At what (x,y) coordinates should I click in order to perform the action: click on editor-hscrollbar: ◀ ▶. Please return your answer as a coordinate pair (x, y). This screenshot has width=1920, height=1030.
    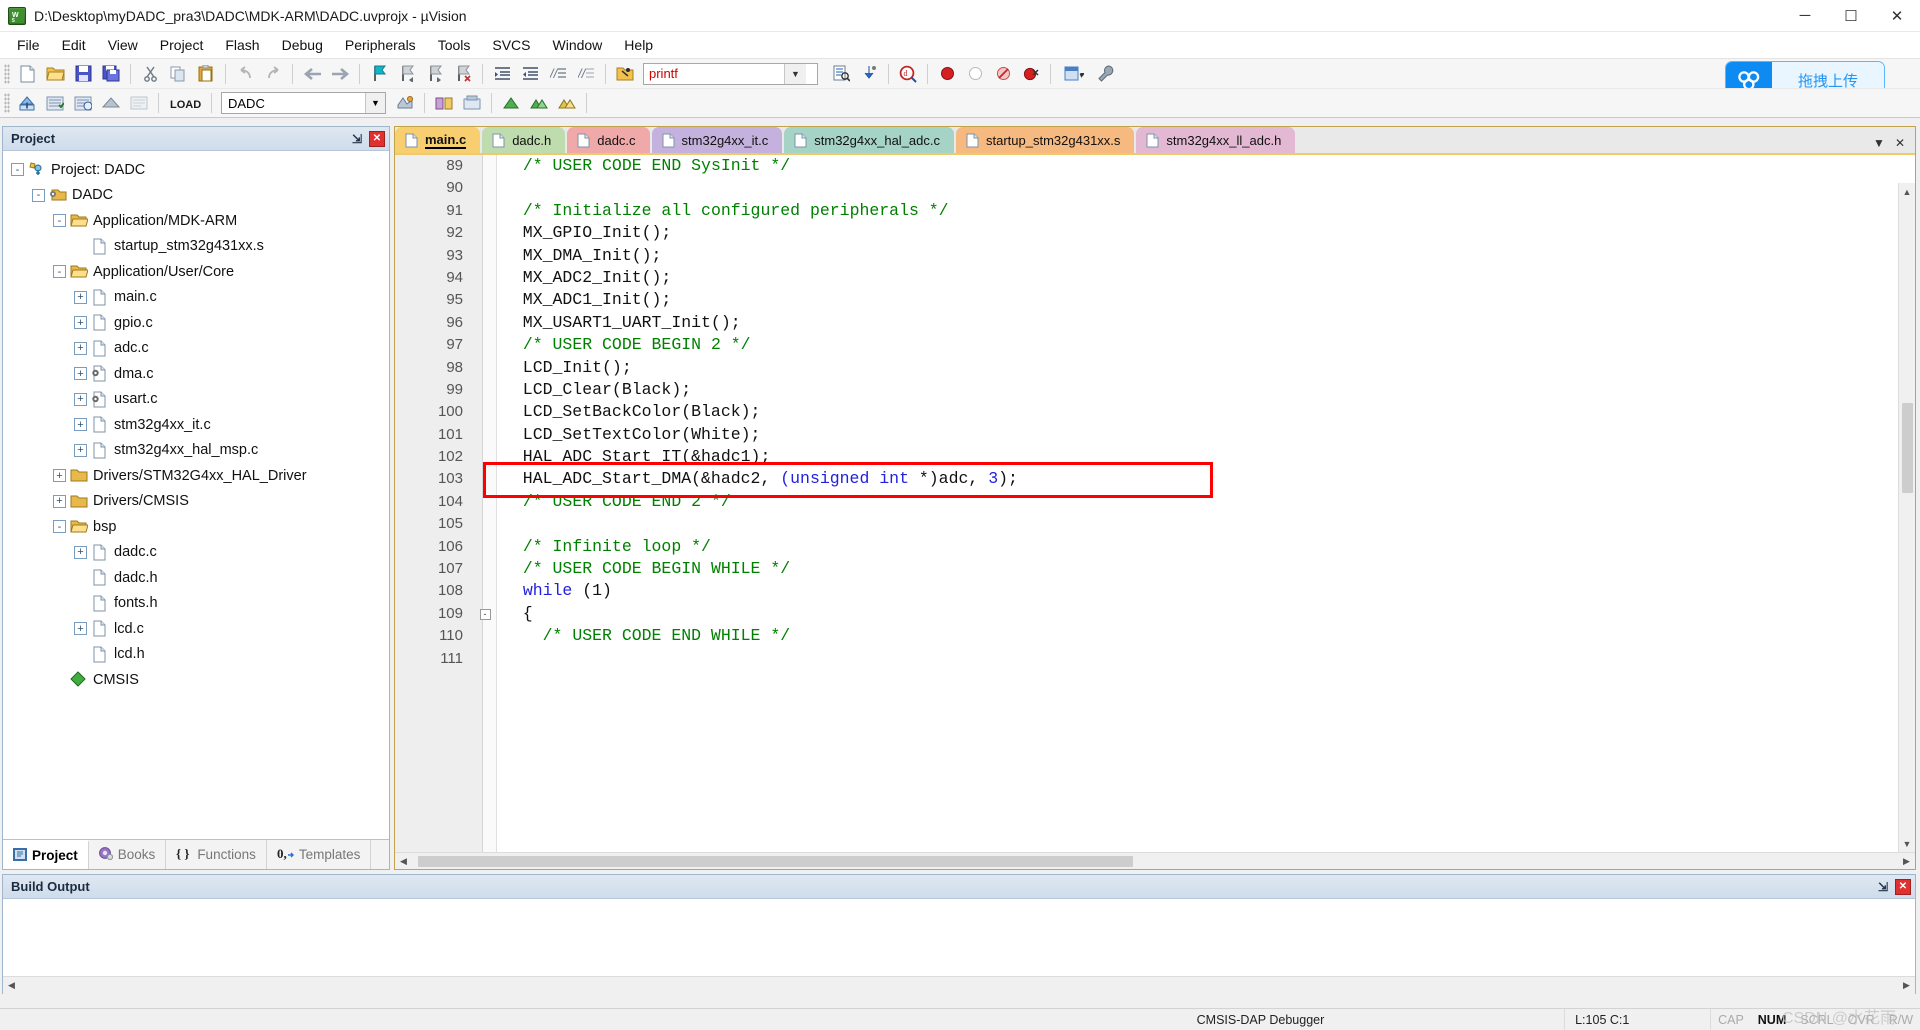
    Looking at the image, I should click on (1155, 860).